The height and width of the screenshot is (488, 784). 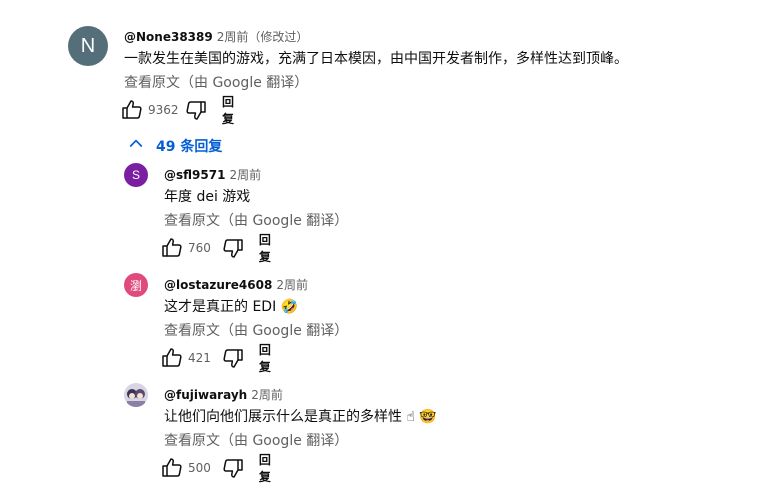 What do you see at coordinates (217, 358) in the screenshot?
I see `comment-actions: 421 回复` at bounding box center [217, 358].